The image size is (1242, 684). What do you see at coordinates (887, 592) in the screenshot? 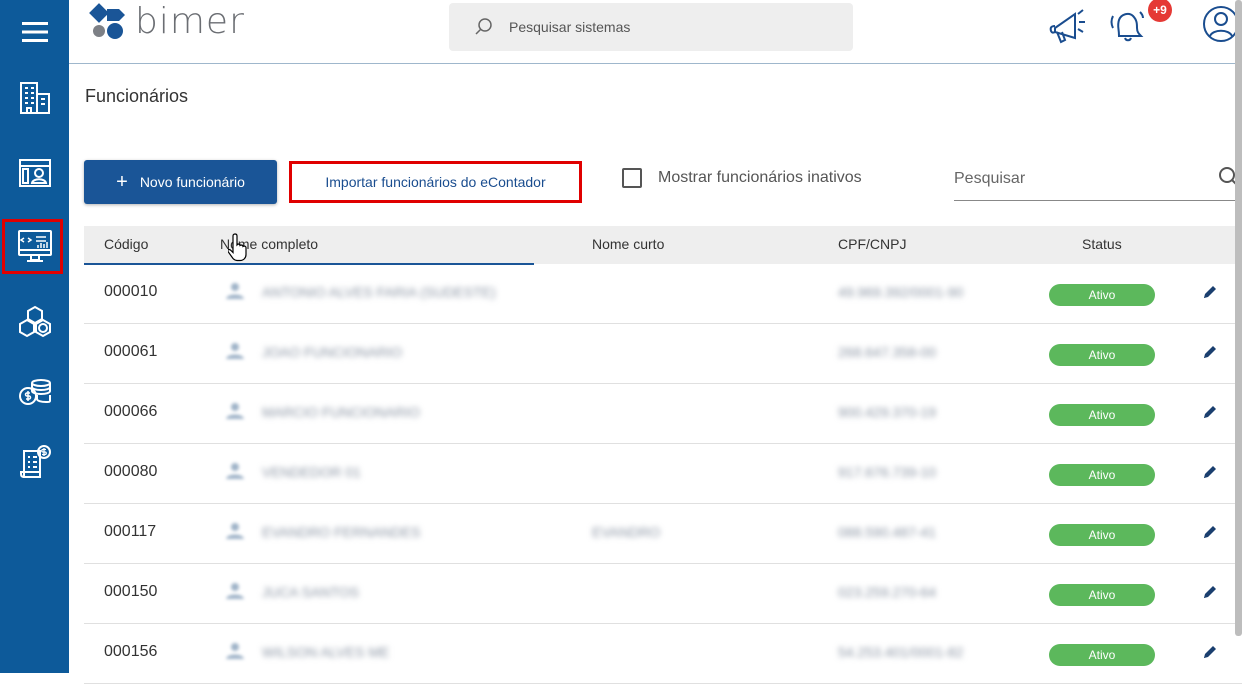
I see `employee-cpf-cnpj: 023.259.270-64` at bounding box center [887, 592].